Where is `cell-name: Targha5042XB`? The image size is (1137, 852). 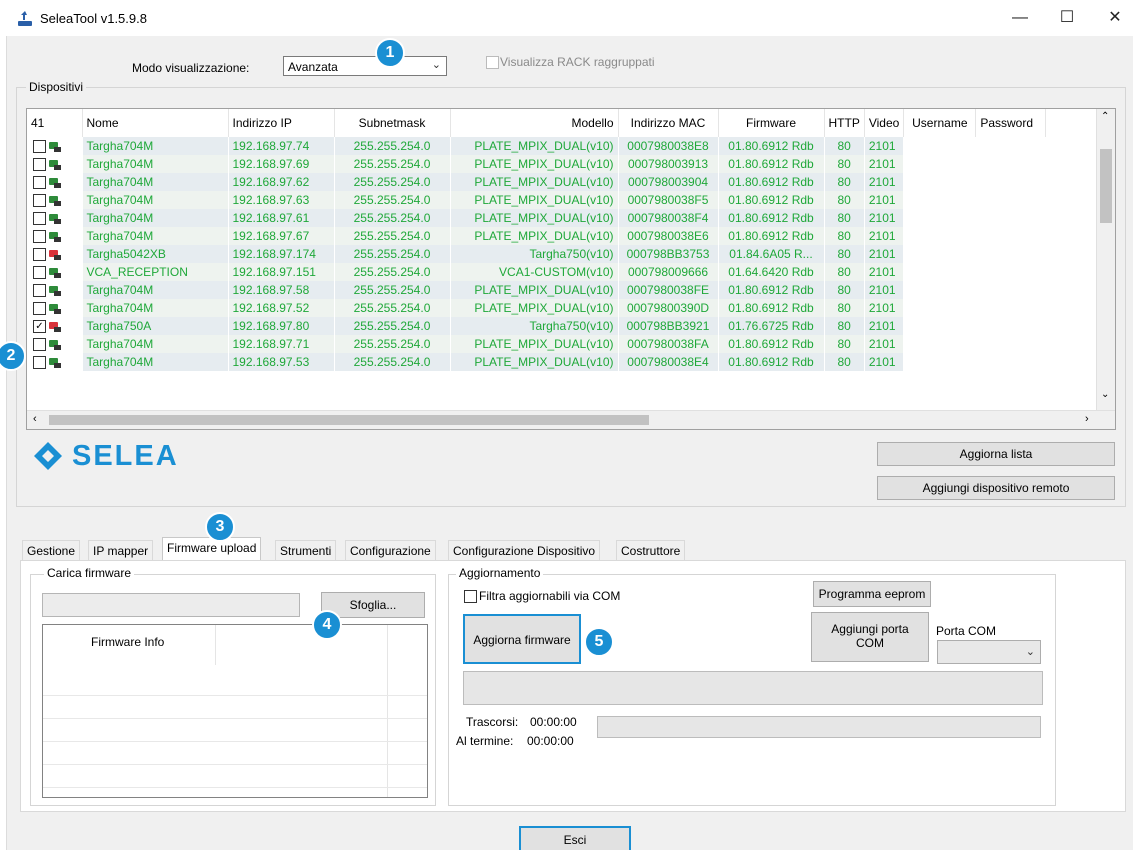 cell-name: Targha5042XB is located at coordinates (155, 254).